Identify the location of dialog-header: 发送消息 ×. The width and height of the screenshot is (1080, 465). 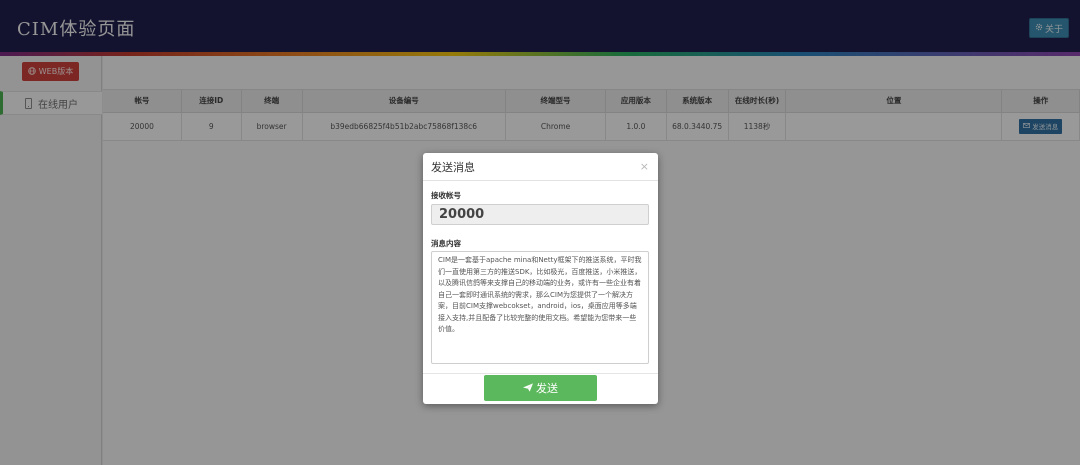
(540, 167).